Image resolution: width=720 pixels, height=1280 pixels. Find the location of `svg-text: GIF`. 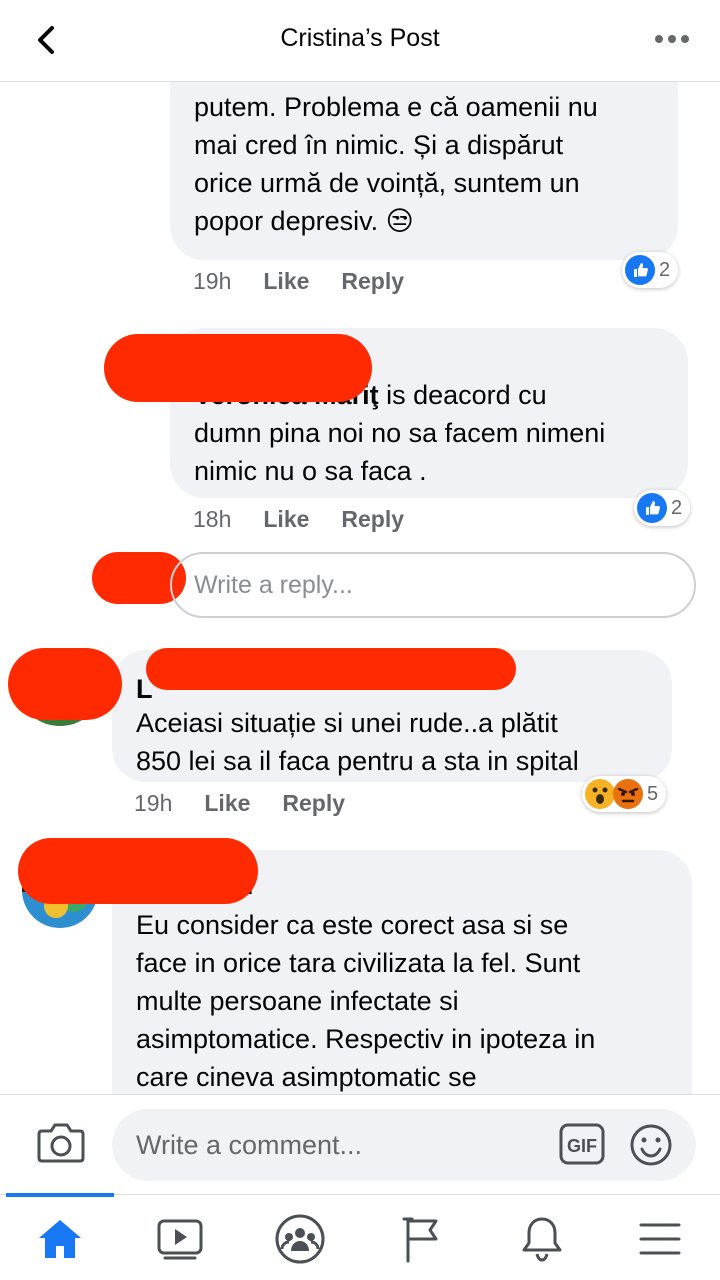

svg-text: GIF is located at coordinates (582, 1146).